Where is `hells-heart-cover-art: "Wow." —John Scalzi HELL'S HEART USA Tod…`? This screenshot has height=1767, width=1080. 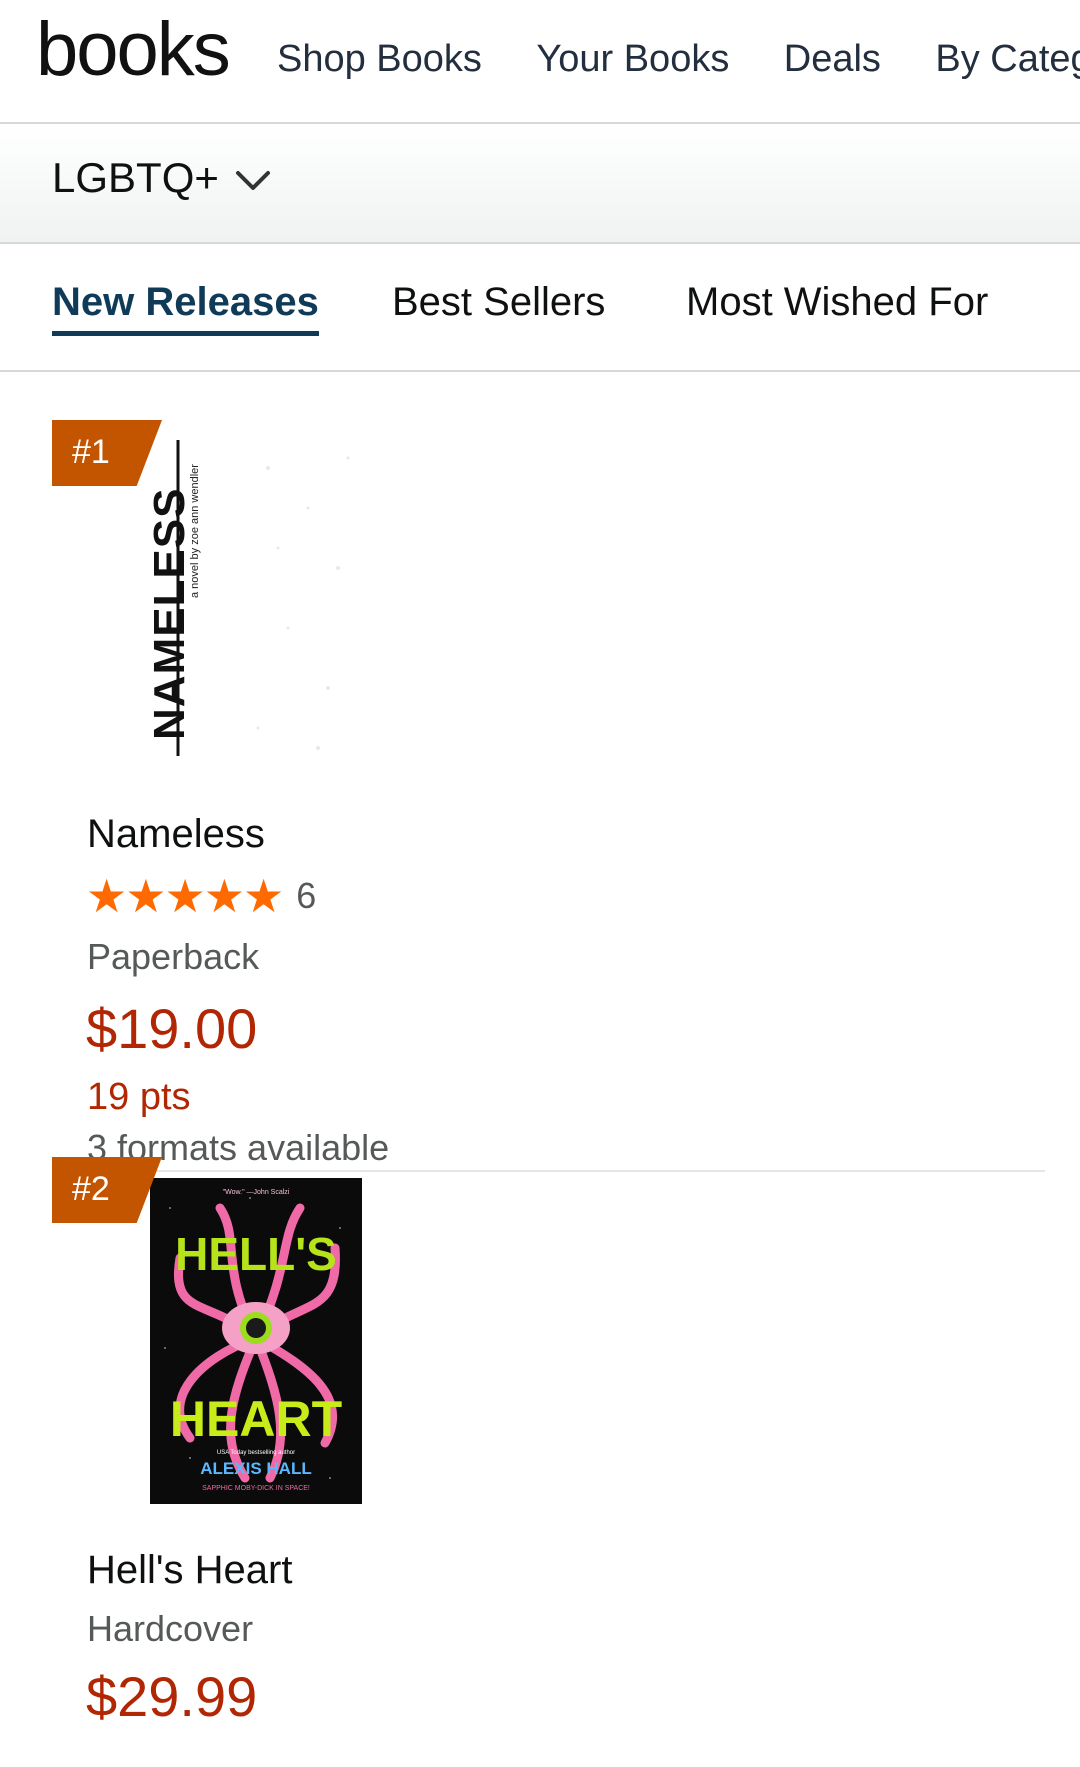
hells-heart-cover-art: "Wow." —John Scalzi HELL'S HEART USA Tod… is located at coordinates (256, 1341).